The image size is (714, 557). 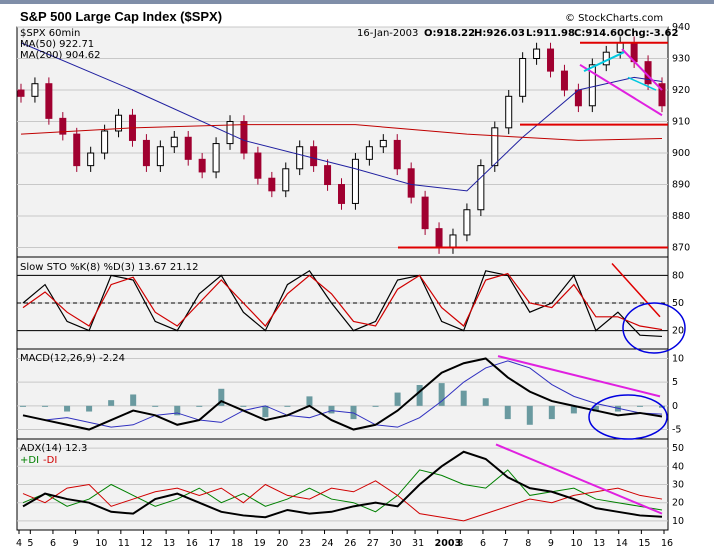 What do you see at coordinates (675, 382) in the screenshot?
I see `y-tick-label: 5` at bounding box center [675, 382].